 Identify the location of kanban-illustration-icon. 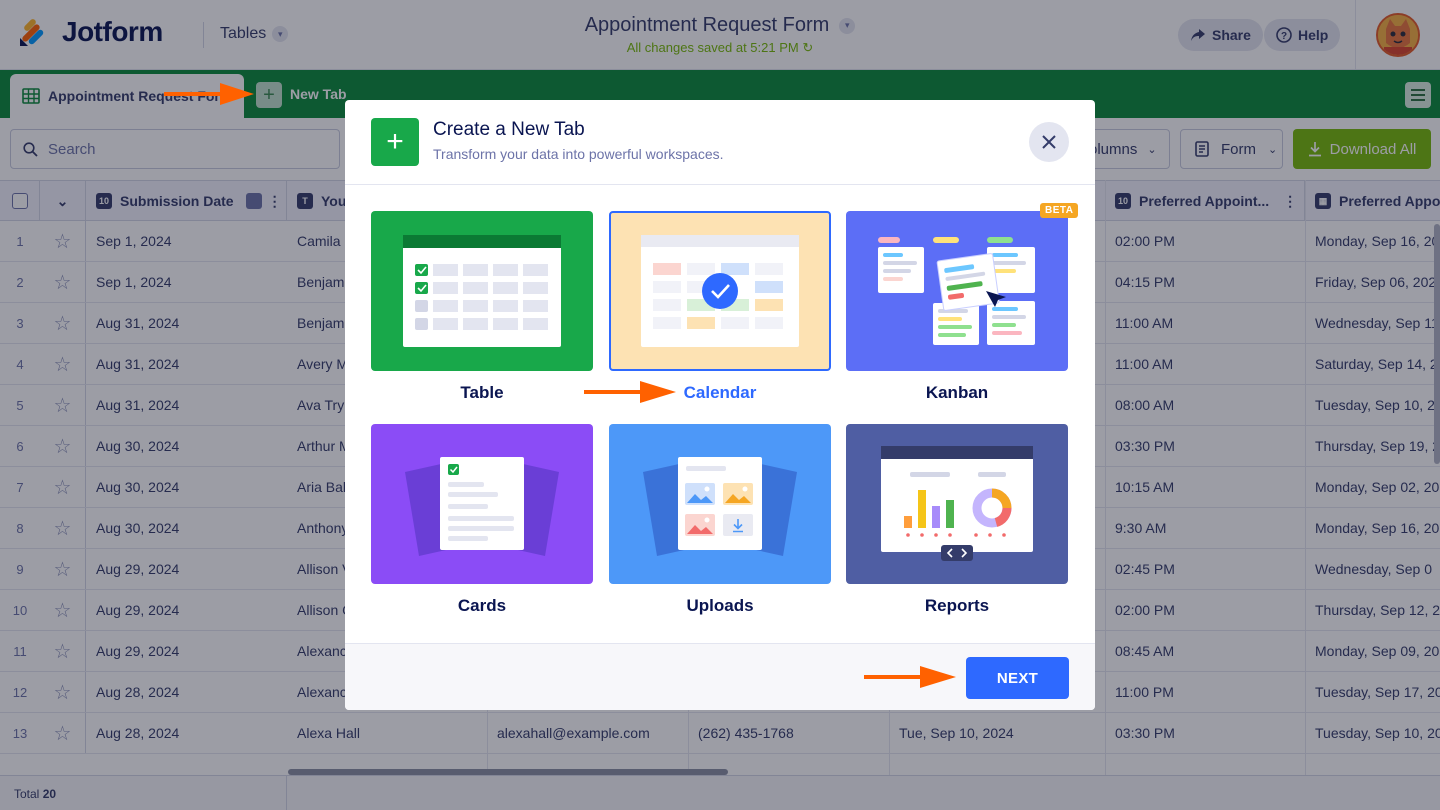
(956, 291).